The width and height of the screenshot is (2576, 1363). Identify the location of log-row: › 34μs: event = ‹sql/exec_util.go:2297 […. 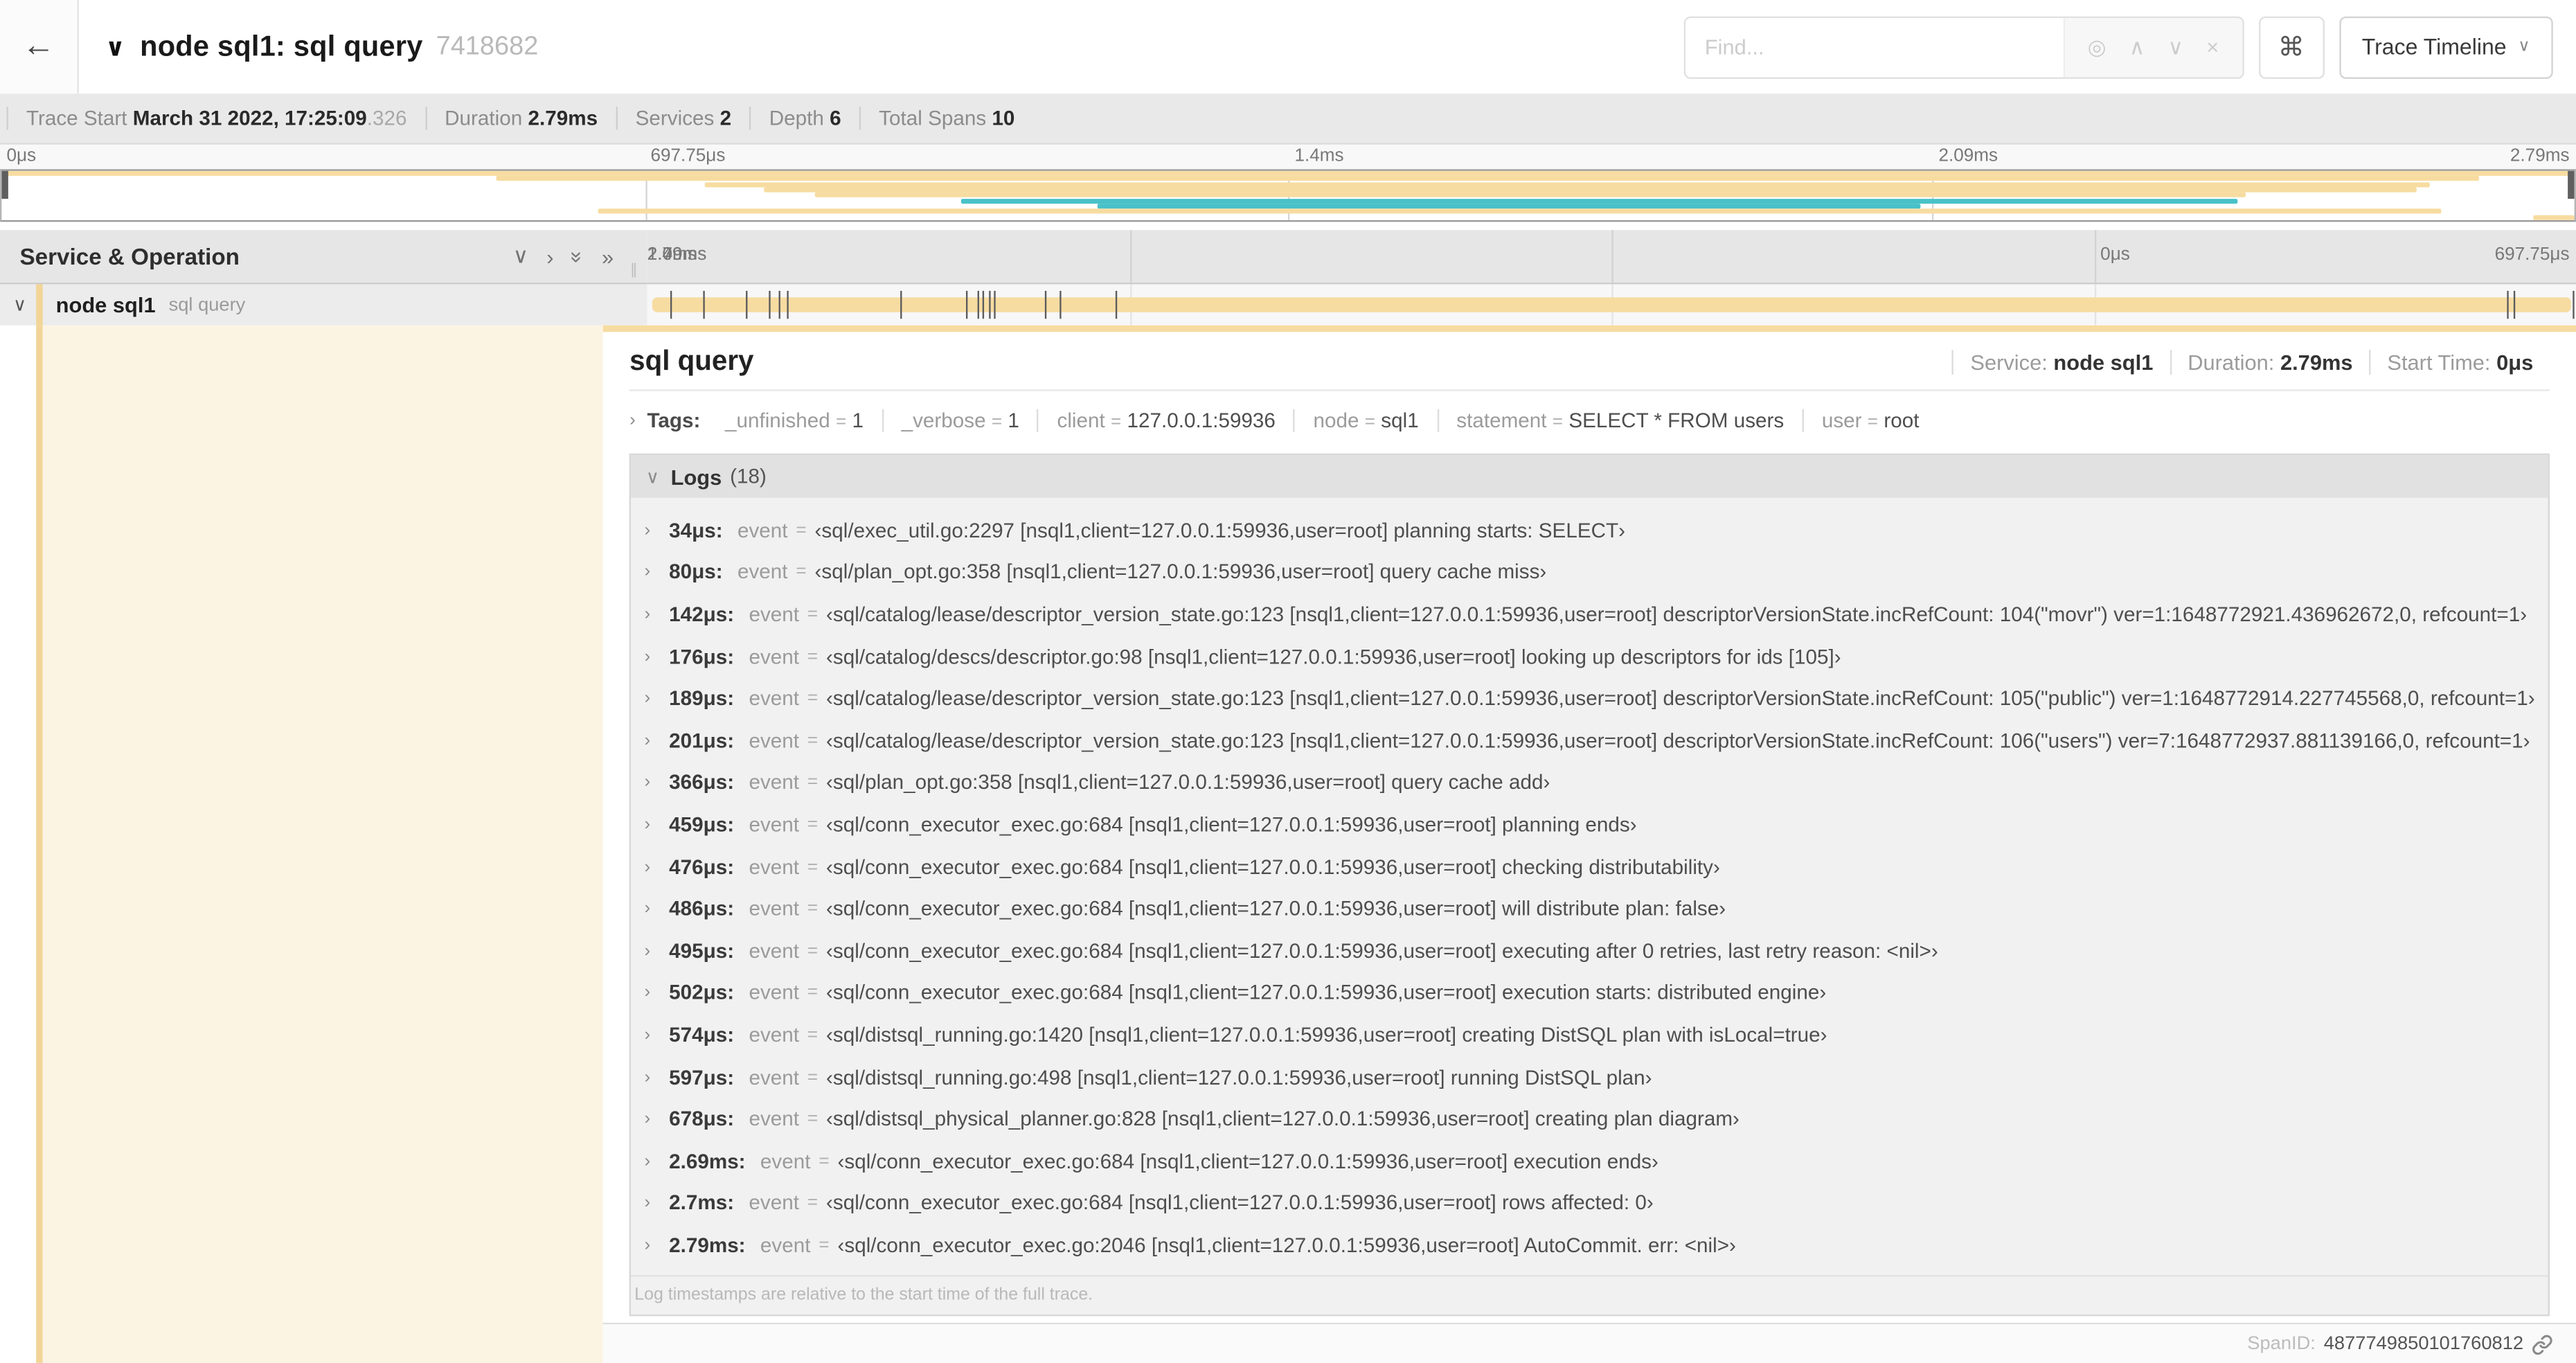
(1590, 530).